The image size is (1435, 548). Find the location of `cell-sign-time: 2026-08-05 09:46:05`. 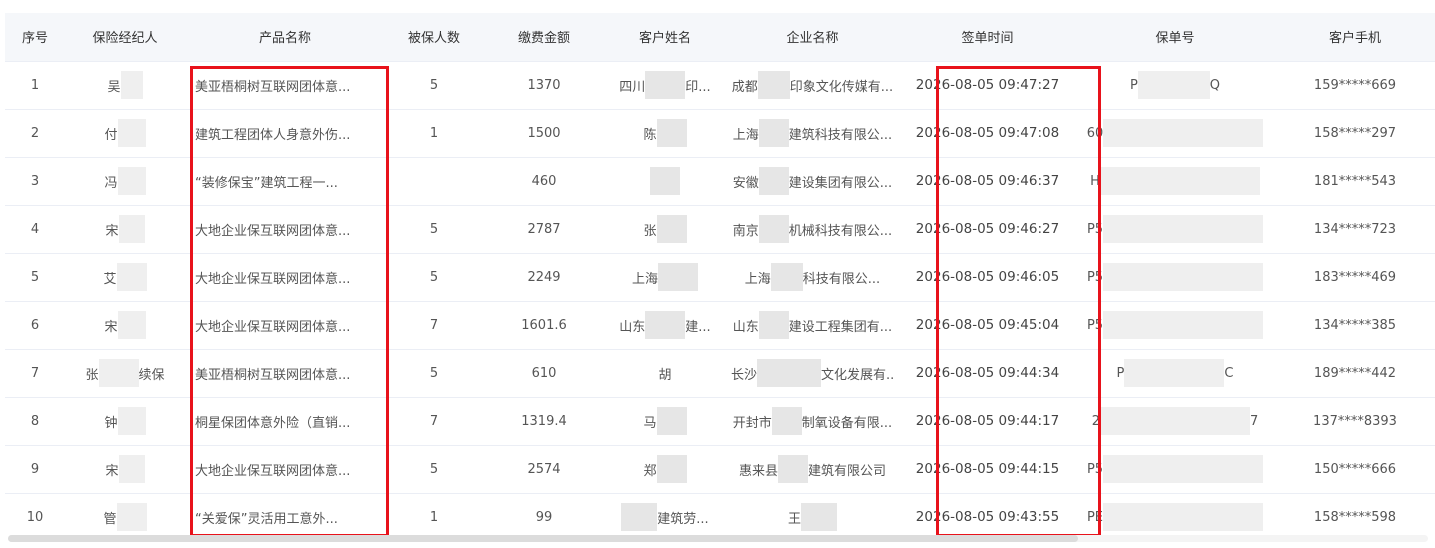

cell-sign-time: 2026-08-05 09:46:05 is located at coordinates (987, 277).